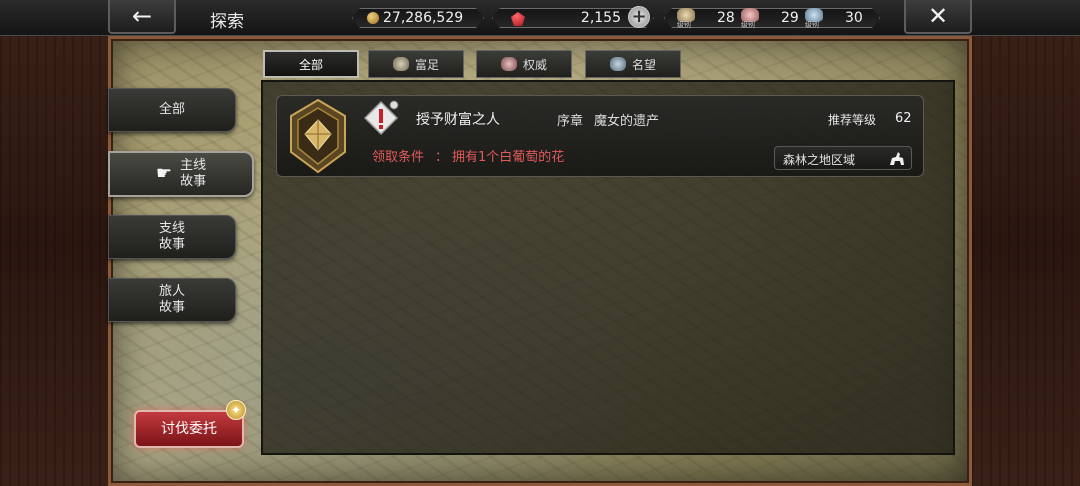  Describe the element at coordinates (381, 118) in the screenshot. I see `alert-quest-icon` at that location.